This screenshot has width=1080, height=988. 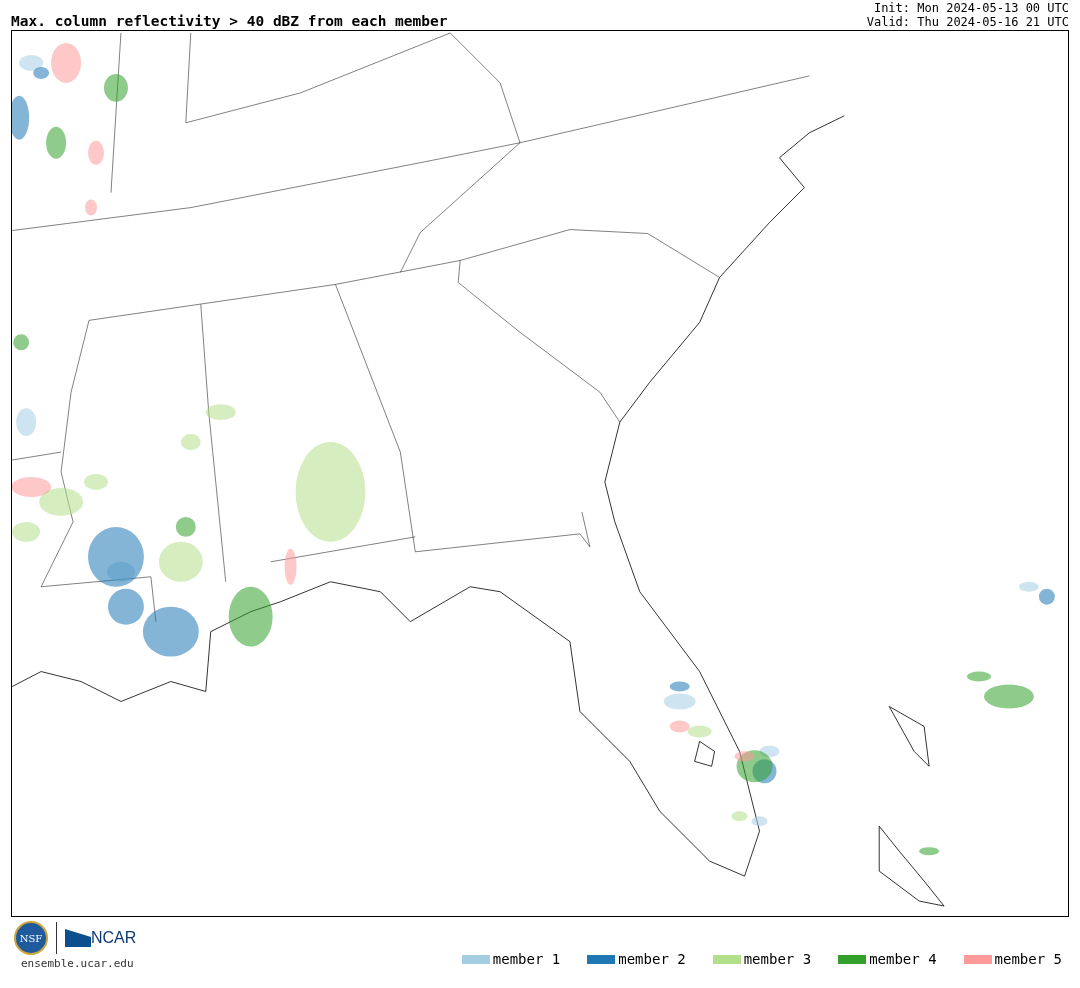 What do you see at coordinates (777, 959) in the screenshot?
I see `legend-label: member 3` at bounding box center [777, 959].